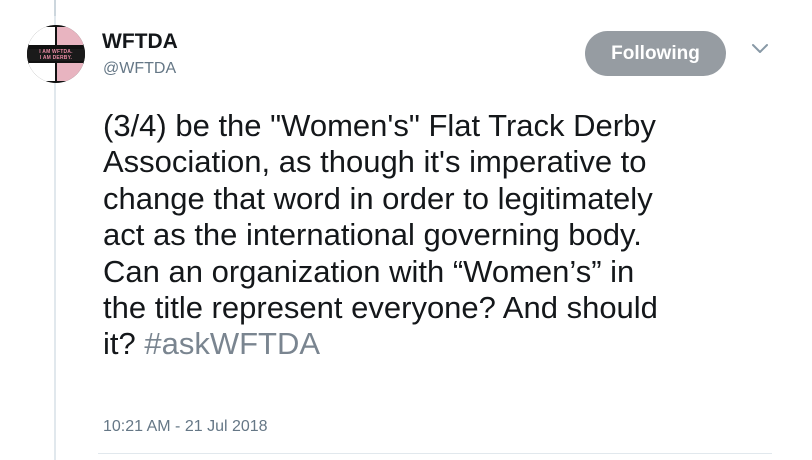 Image resolution: width=812 pixels, height=460 pixels. I want to click on avatar: I AM WFTDA. I AM DERBY., so click(56, 54).